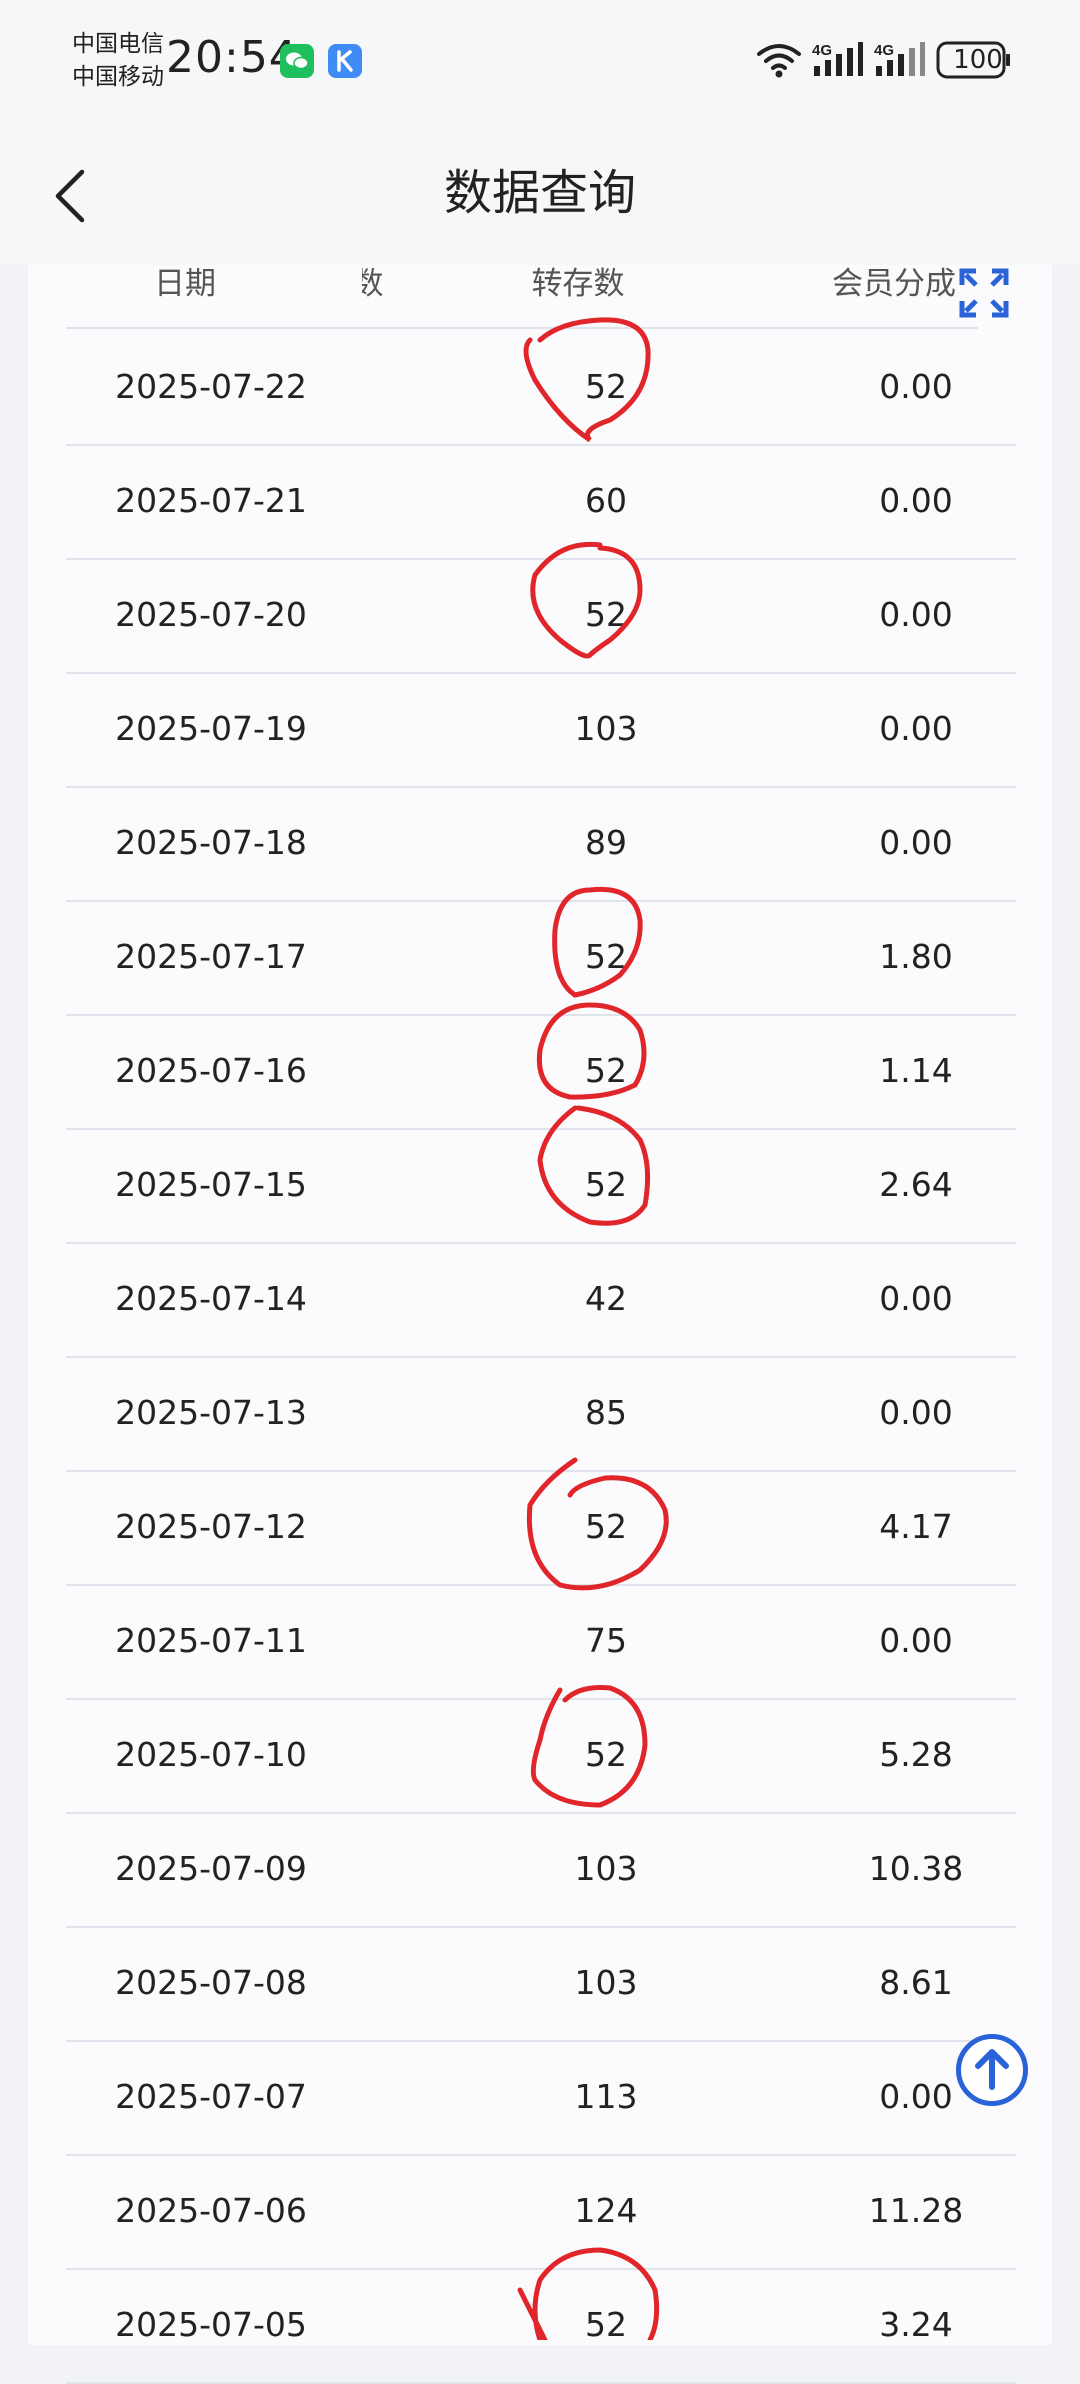 The image size is (1080, 2384). Describe the element at coordinates (211, 2096) in the screenshot. I see `cell-date: 2025-07-07` at that location.